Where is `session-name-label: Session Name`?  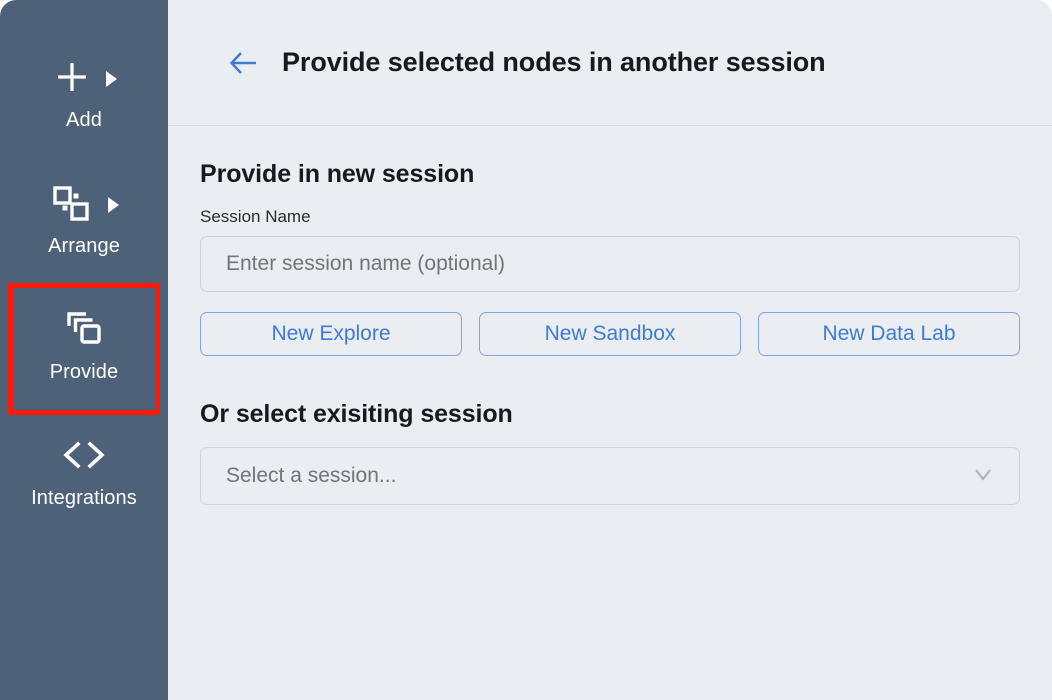
session-name-label: Session Name is located at coordinates (255, 216).